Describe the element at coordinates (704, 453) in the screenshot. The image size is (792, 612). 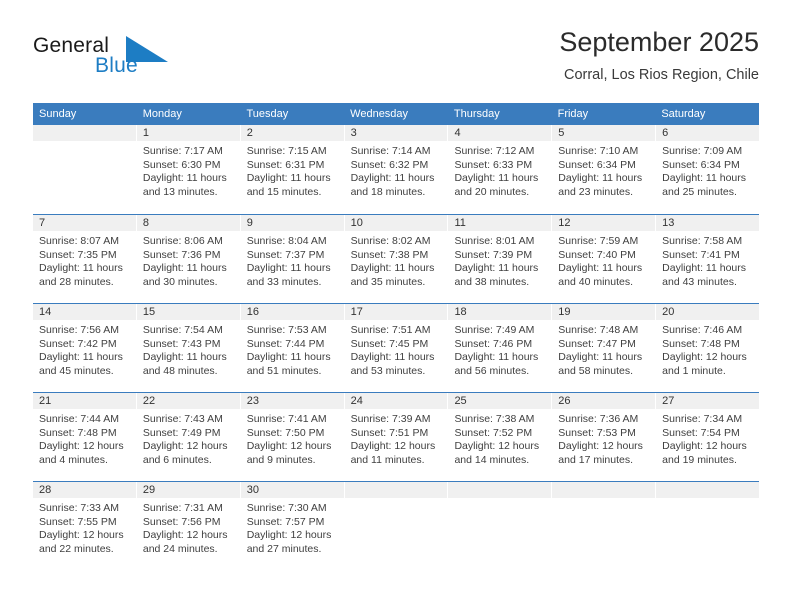
I see `daylight-text: Daylight: 12 hours and 19 minutes.` at that location.